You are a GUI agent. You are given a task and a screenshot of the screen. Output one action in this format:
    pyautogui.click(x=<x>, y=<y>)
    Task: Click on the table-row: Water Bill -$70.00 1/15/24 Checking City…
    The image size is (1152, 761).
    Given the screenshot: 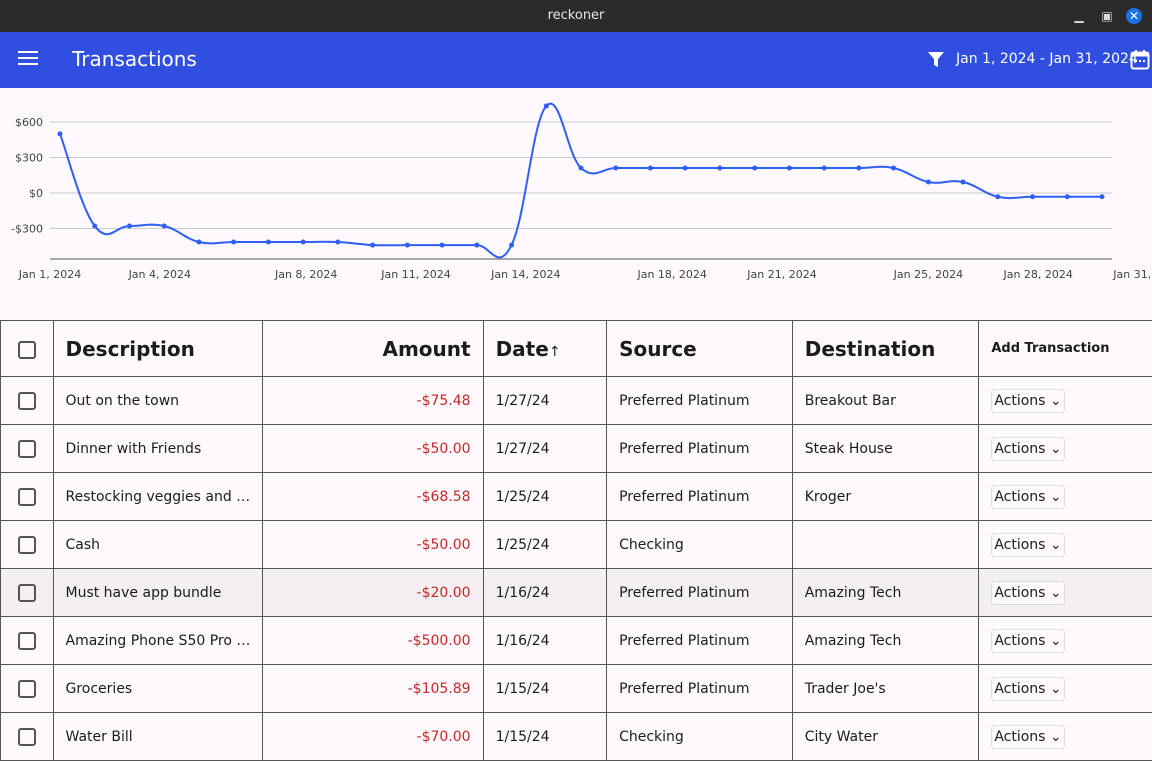 What is the action you would take?
    pyautogui.click(x=576, y=737)
    